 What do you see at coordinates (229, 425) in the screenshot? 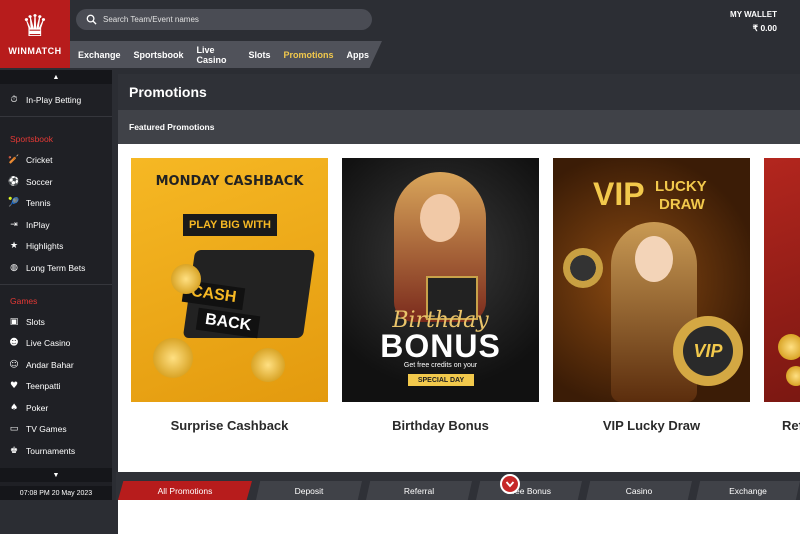
I see `promo-card-caption: Surprise Cashback` at bounding box center [229, 425].